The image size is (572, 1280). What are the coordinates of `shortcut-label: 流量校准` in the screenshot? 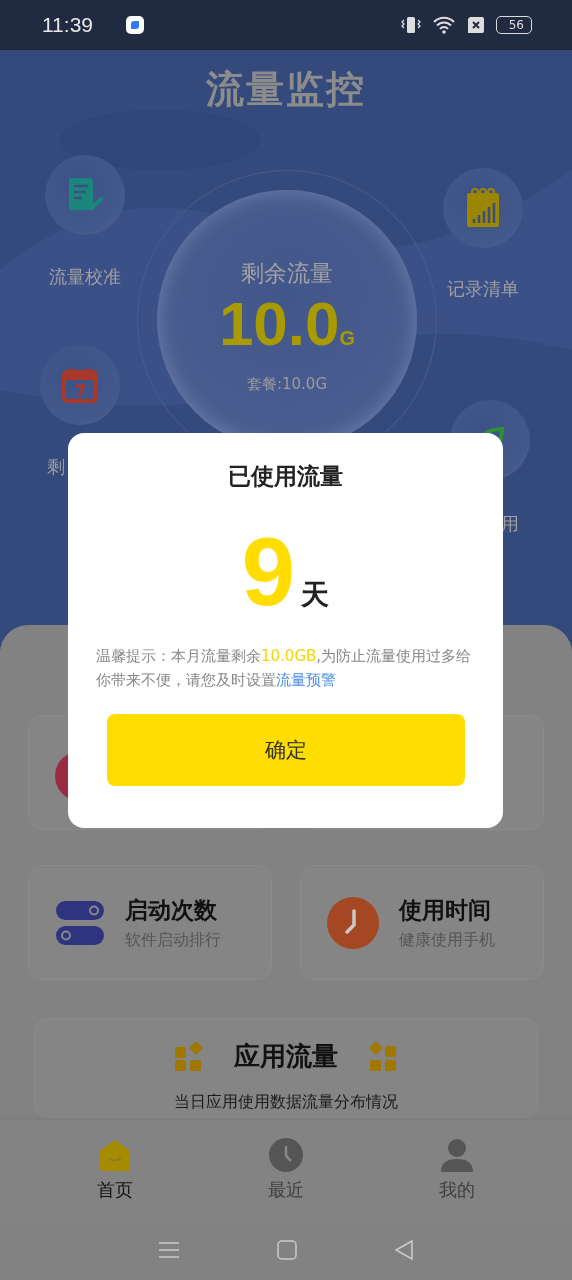 It's located at (85, 277).